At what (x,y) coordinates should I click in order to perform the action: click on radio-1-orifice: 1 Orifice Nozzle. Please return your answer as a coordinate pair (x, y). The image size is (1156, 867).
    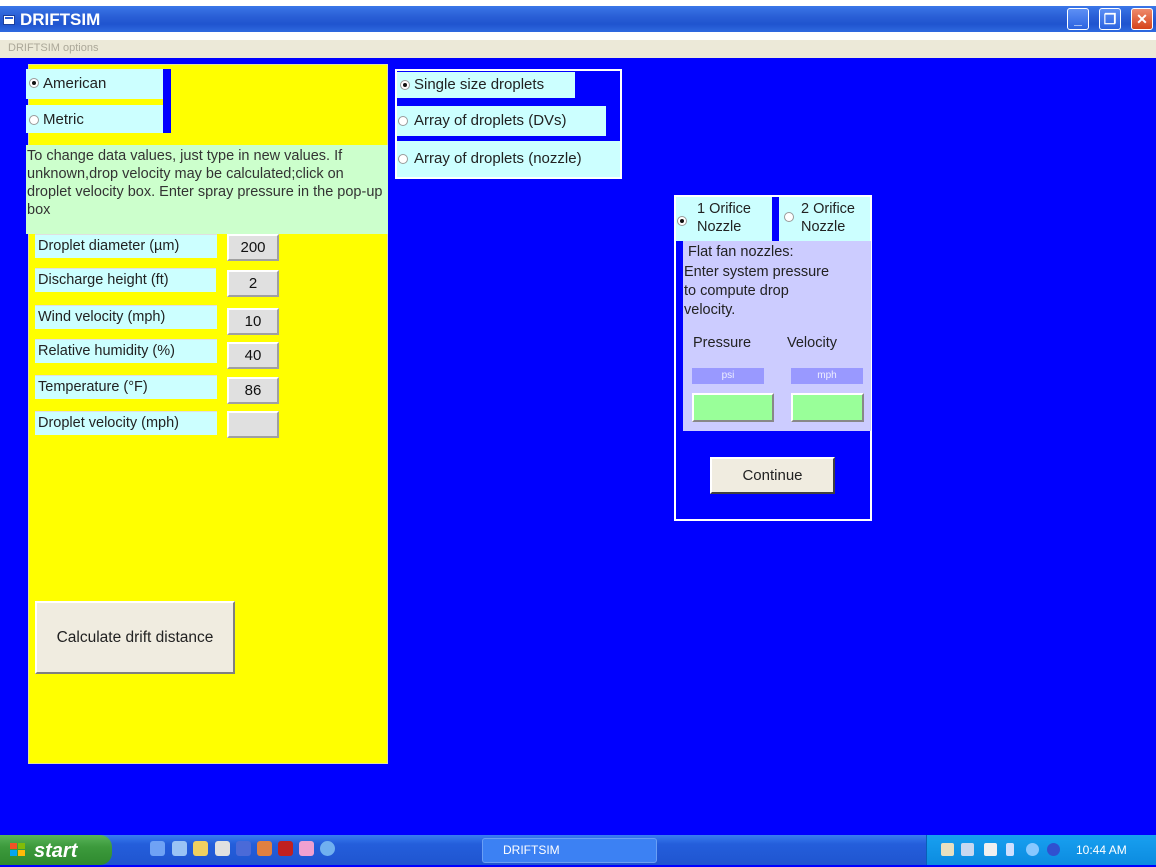
    Looking at the image, I should click on (724, 219).